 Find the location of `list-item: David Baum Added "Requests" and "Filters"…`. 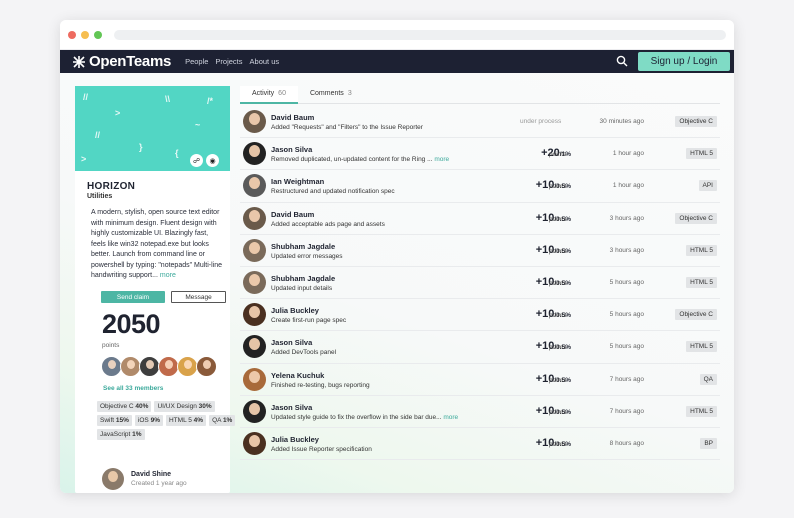

list-item: David Baum Added "Requests" and "Filters"… is located at coordinates (480, 122).